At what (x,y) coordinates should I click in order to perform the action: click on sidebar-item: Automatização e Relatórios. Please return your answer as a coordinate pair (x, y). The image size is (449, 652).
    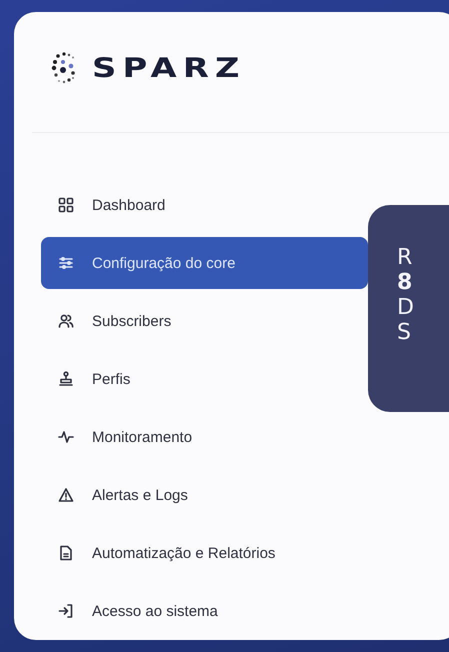
    Looking at the image, I should click on (161, 553).